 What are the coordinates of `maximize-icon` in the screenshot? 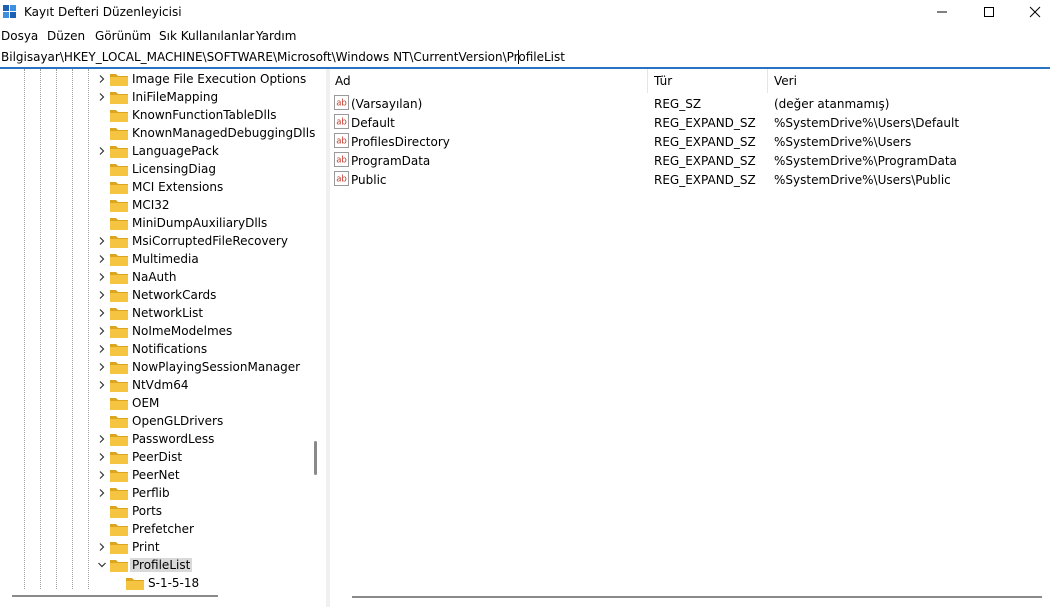 It's located at (989, 12).